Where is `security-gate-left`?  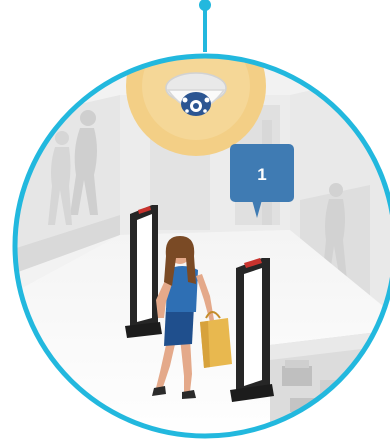
security-gate-left is located at coordinates (143, 271).